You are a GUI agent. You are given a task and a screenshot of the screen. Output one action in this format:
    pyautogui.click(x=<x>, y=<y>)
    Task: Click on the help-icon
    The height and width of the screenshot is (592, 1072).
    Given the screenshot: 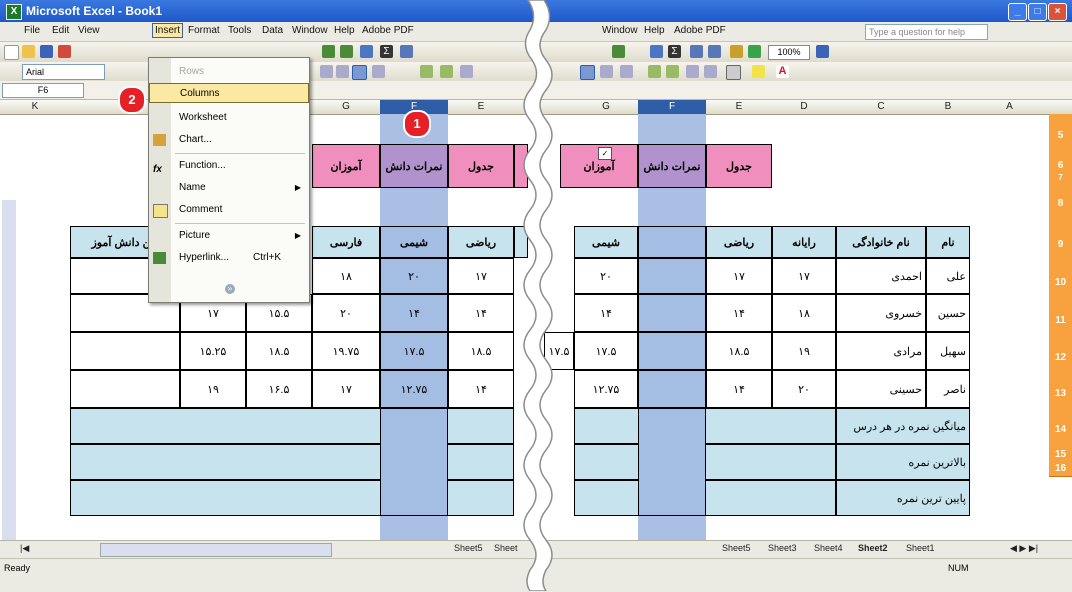 What is the action you would take?
    pyautogui.click(x=822, y=51)
    